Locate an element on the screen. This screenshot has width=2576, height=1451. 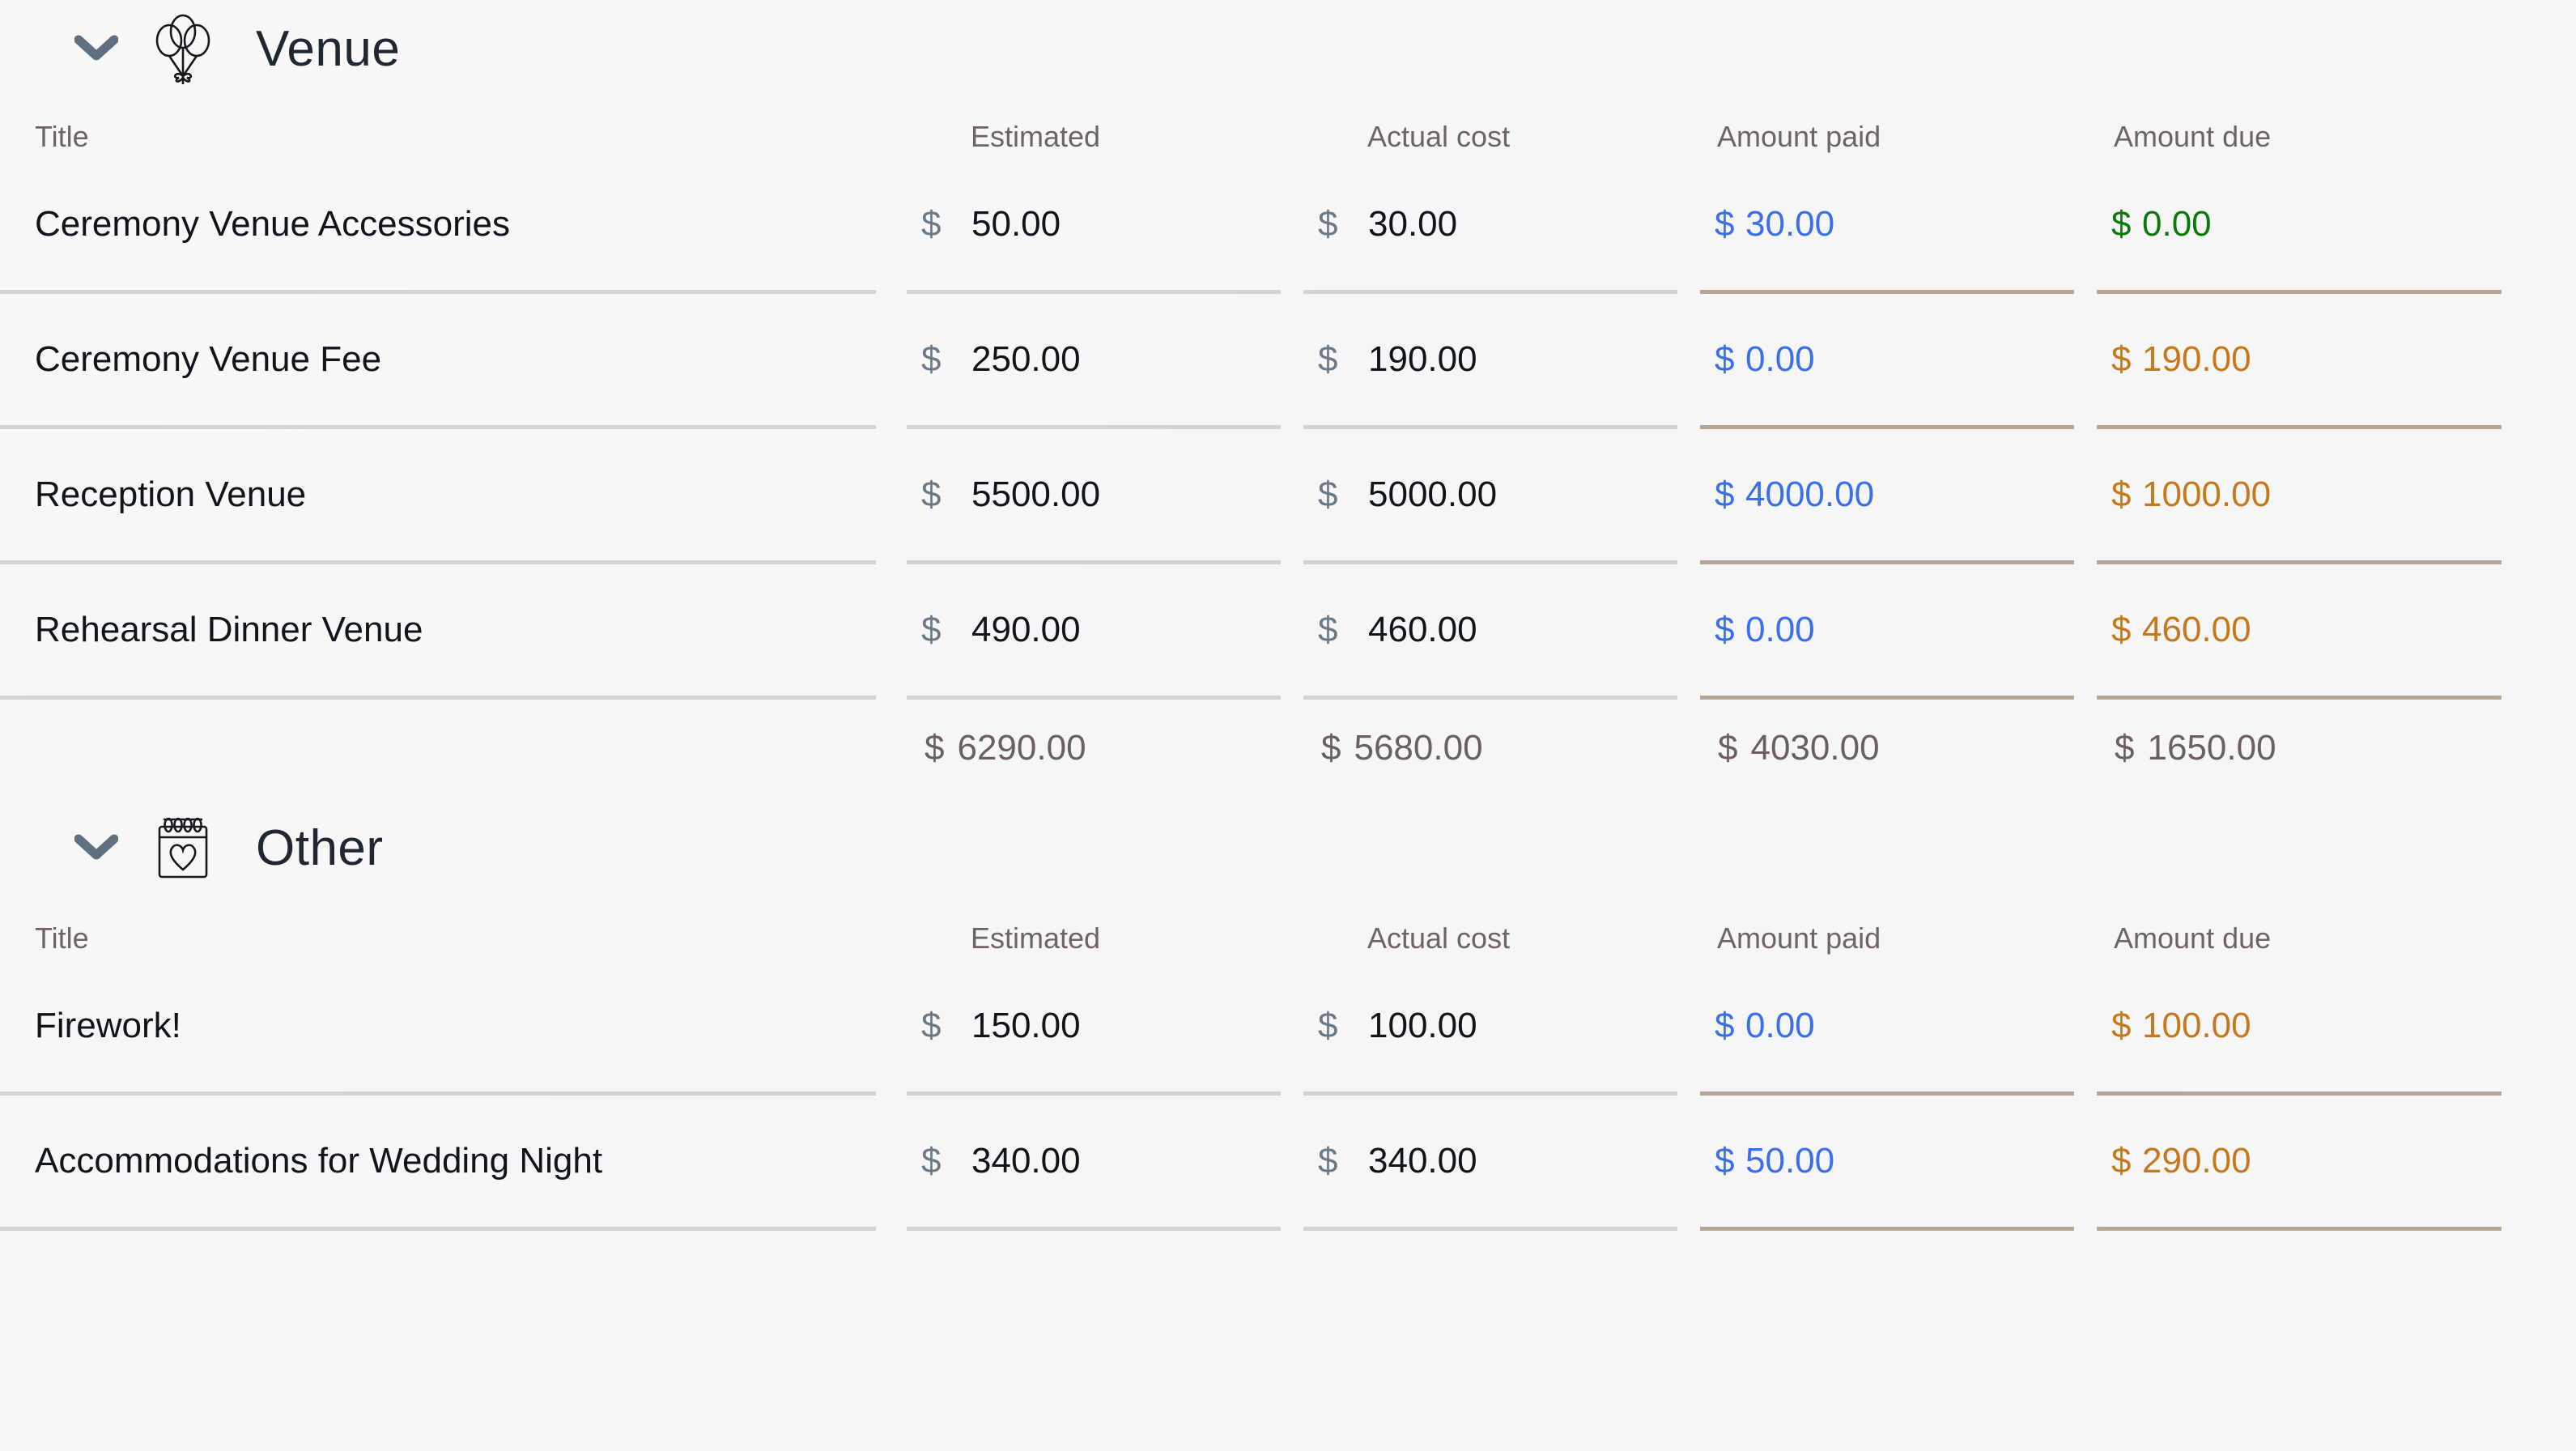
cell-title: Ceremony Venue Accessories is located at coordinates (454, 226).